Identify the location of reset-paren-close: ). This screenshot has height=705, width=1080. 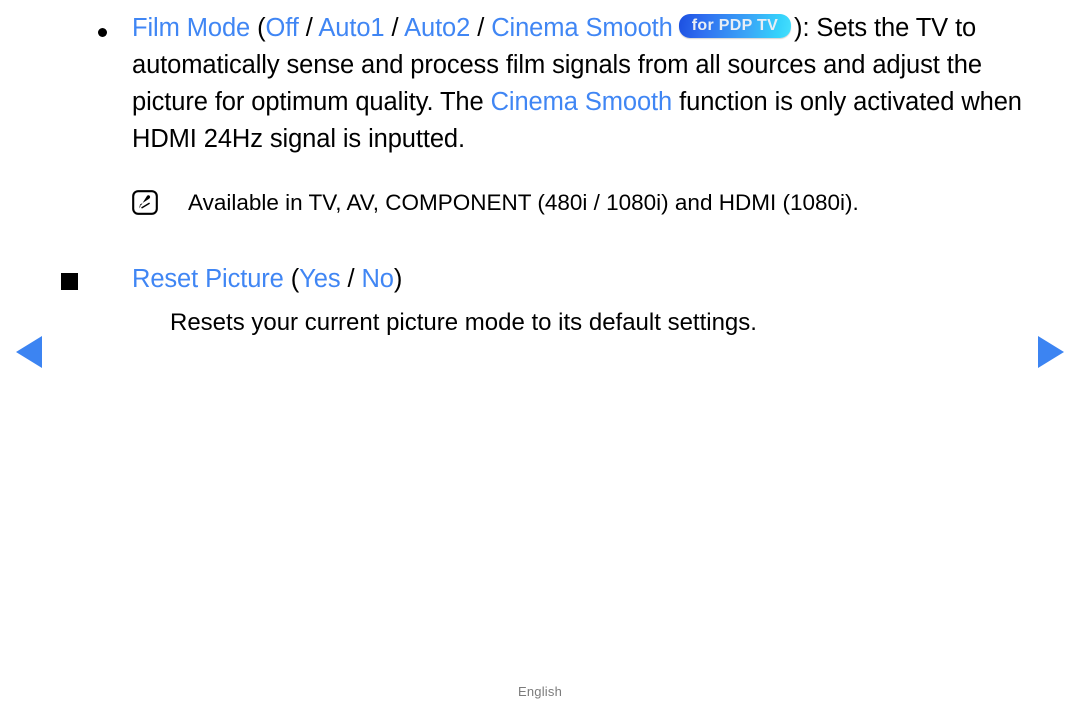
(398, 279).